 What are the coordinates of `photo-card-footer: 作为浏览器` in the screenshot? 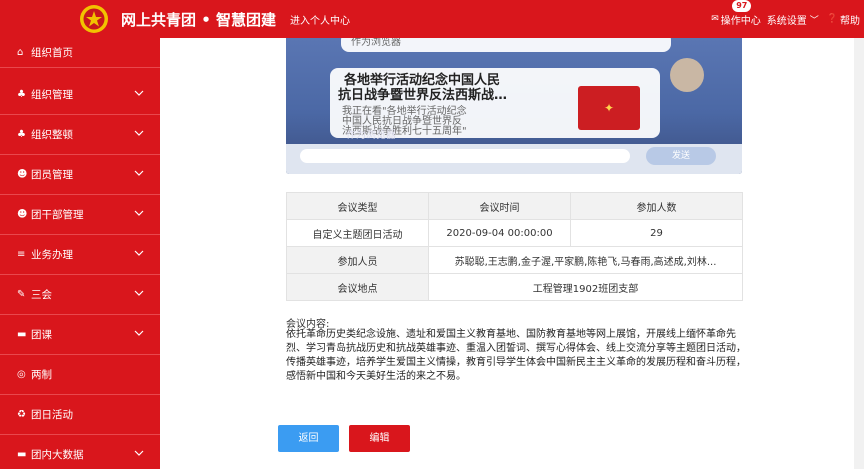 It's located at (371, 135).